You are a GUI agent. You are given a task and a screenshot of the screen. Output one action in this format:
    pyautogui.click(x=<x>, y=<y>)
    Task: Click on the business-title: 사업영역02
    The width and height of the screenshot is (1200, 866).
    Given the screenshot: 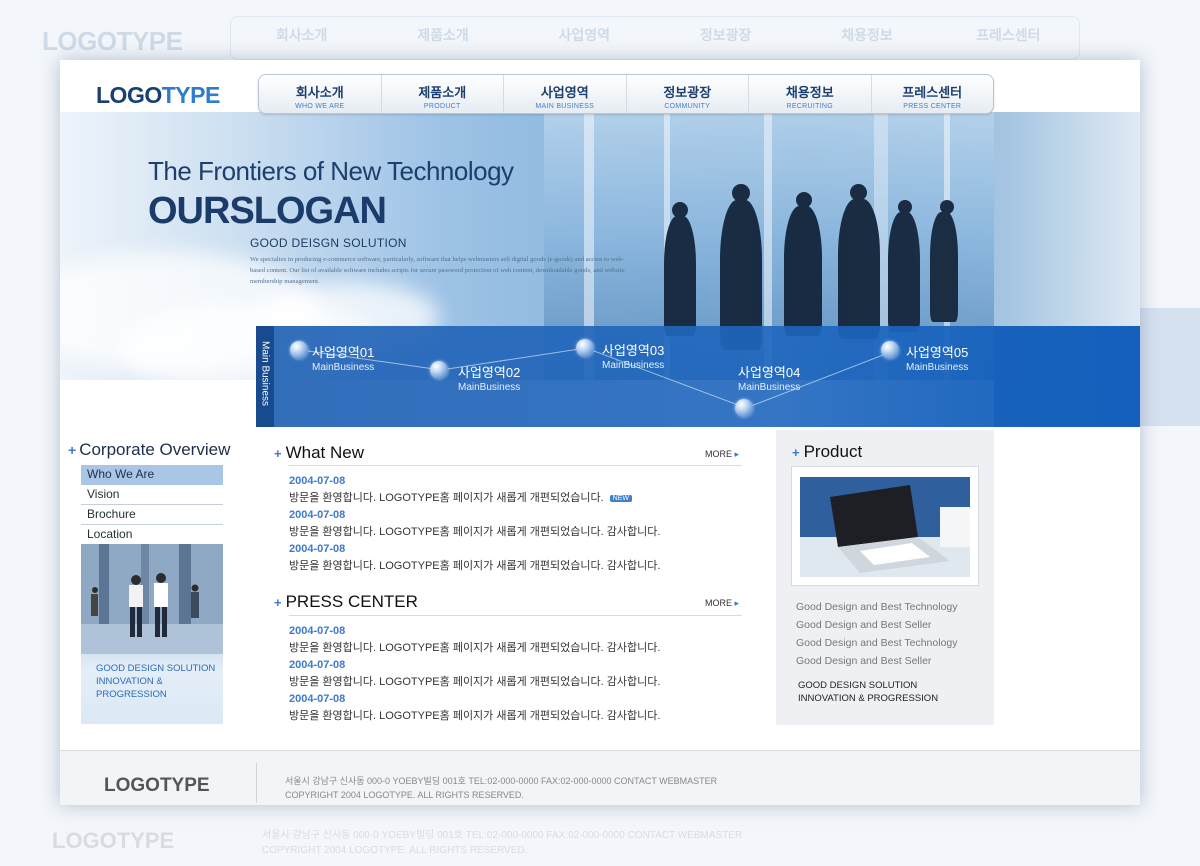 What is the action you would take?
    pyautogui.click(x=489, y=372)
    